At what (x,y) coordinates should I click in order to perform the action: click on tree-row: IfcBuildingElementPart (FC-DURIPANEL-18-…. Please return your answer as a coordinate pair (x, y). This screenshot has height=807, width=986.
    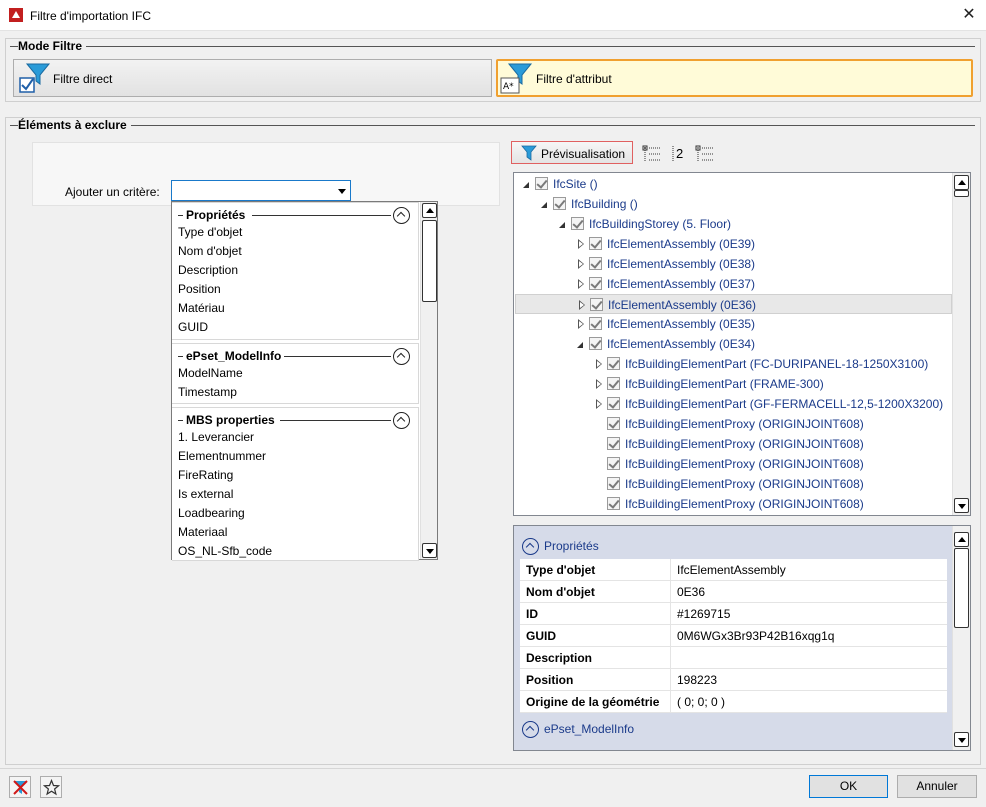
    Looking at the image, I should click on (733, 364).